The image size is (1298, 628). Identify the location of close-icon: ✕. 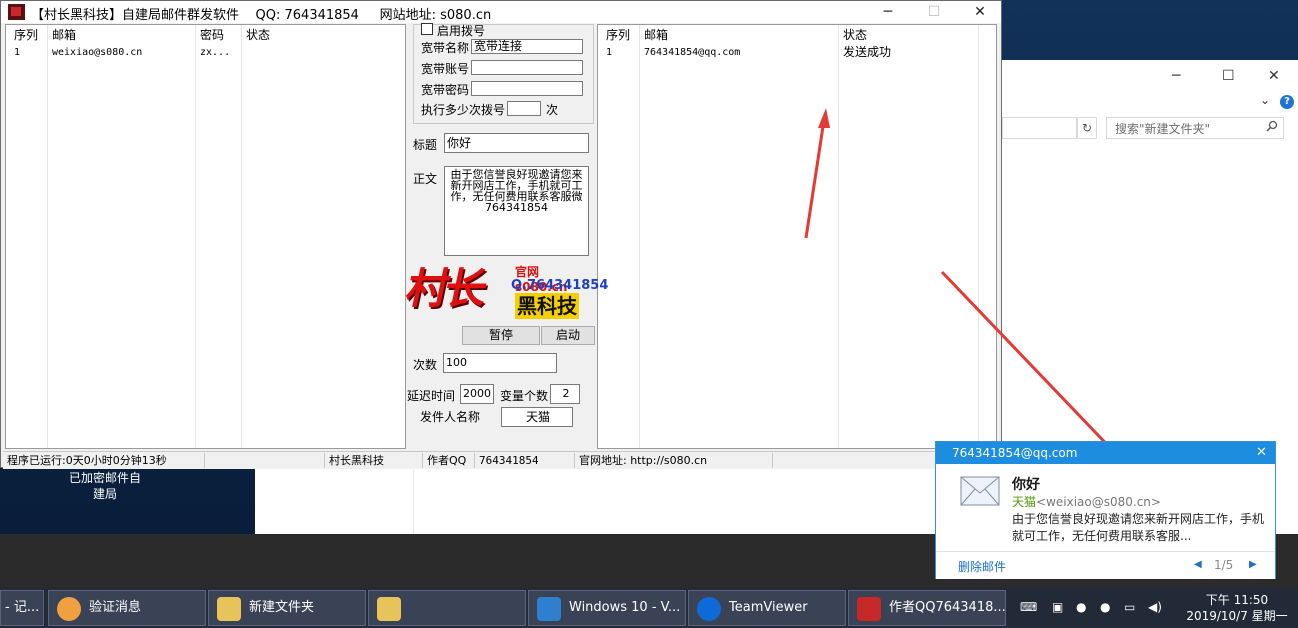
(1261, 452).